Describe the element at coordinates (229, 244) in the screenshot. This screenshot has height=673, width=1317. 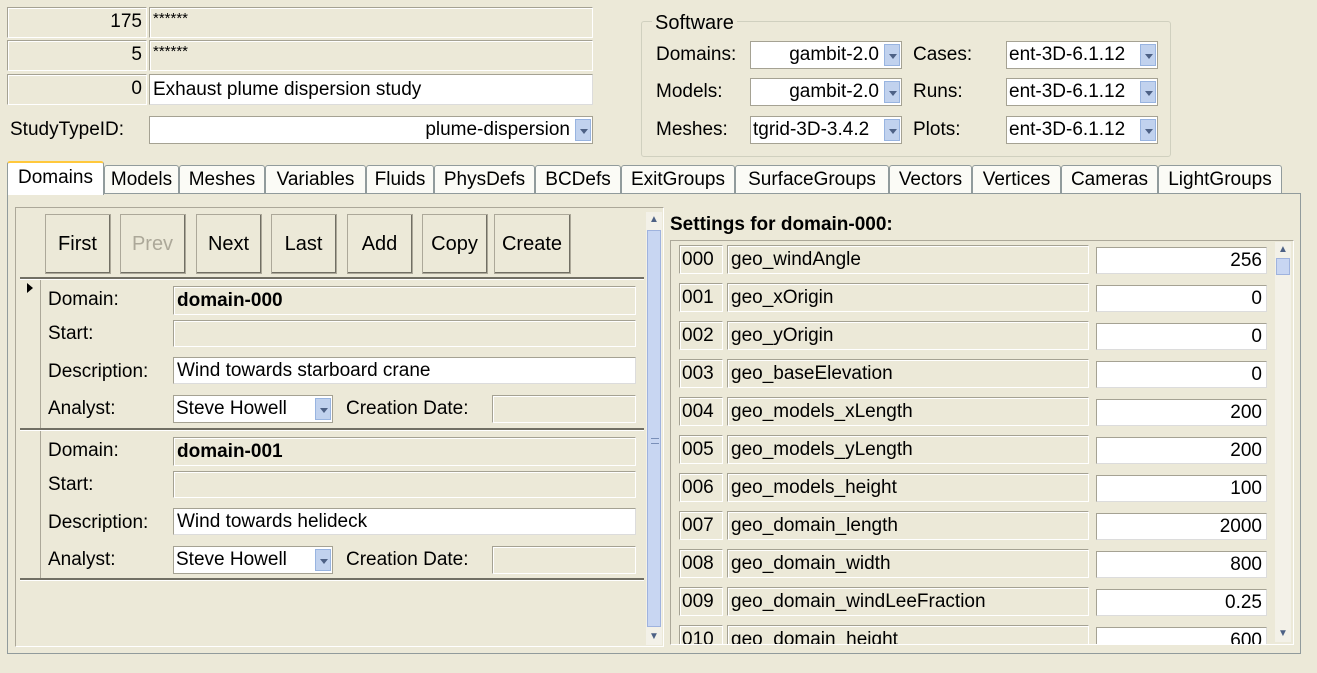
I see `next-button: Next` at that location.